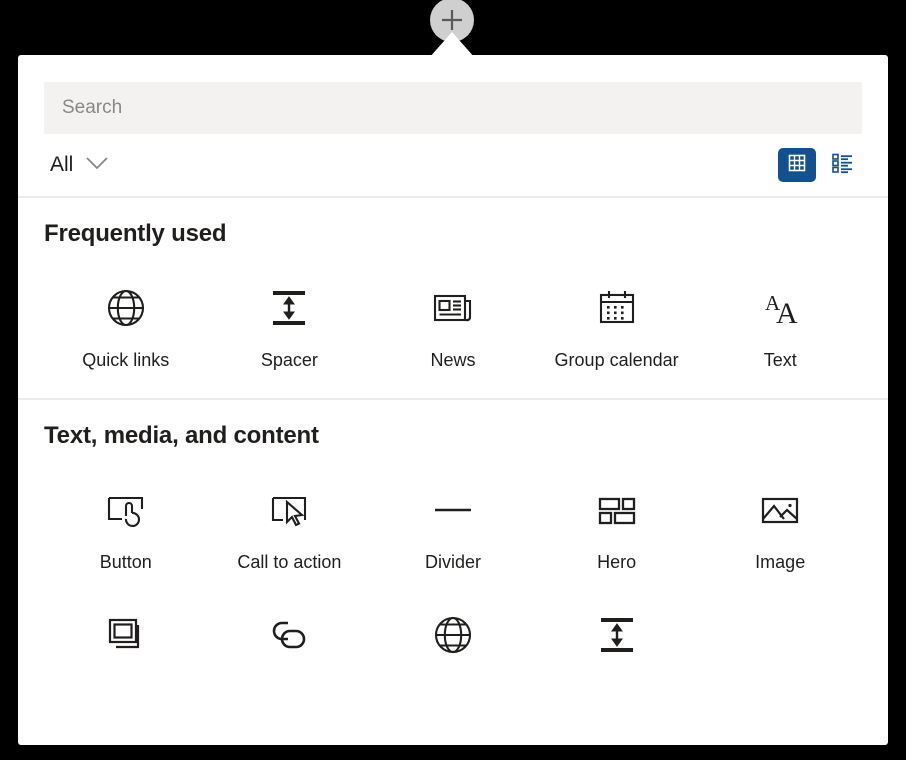 The width and height of the screenshot is (906, 760). What do you see at coordinates (453, 165) in the screenshot?
I see `toolbar: All` at bounding box center [453, 165].